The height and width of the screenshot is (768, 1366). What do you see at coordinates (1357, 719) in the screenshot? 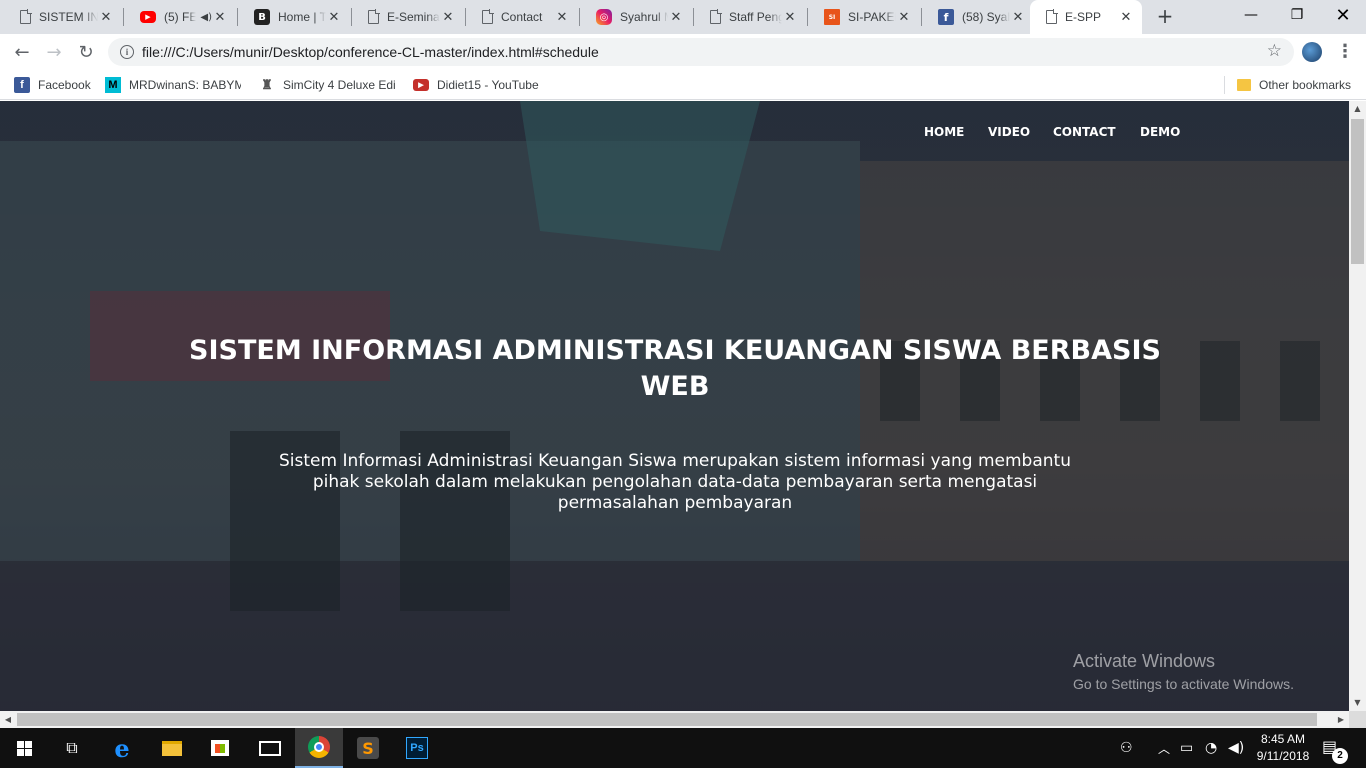
I see `scrollbar-corner` at bounding box center [1357, 719].